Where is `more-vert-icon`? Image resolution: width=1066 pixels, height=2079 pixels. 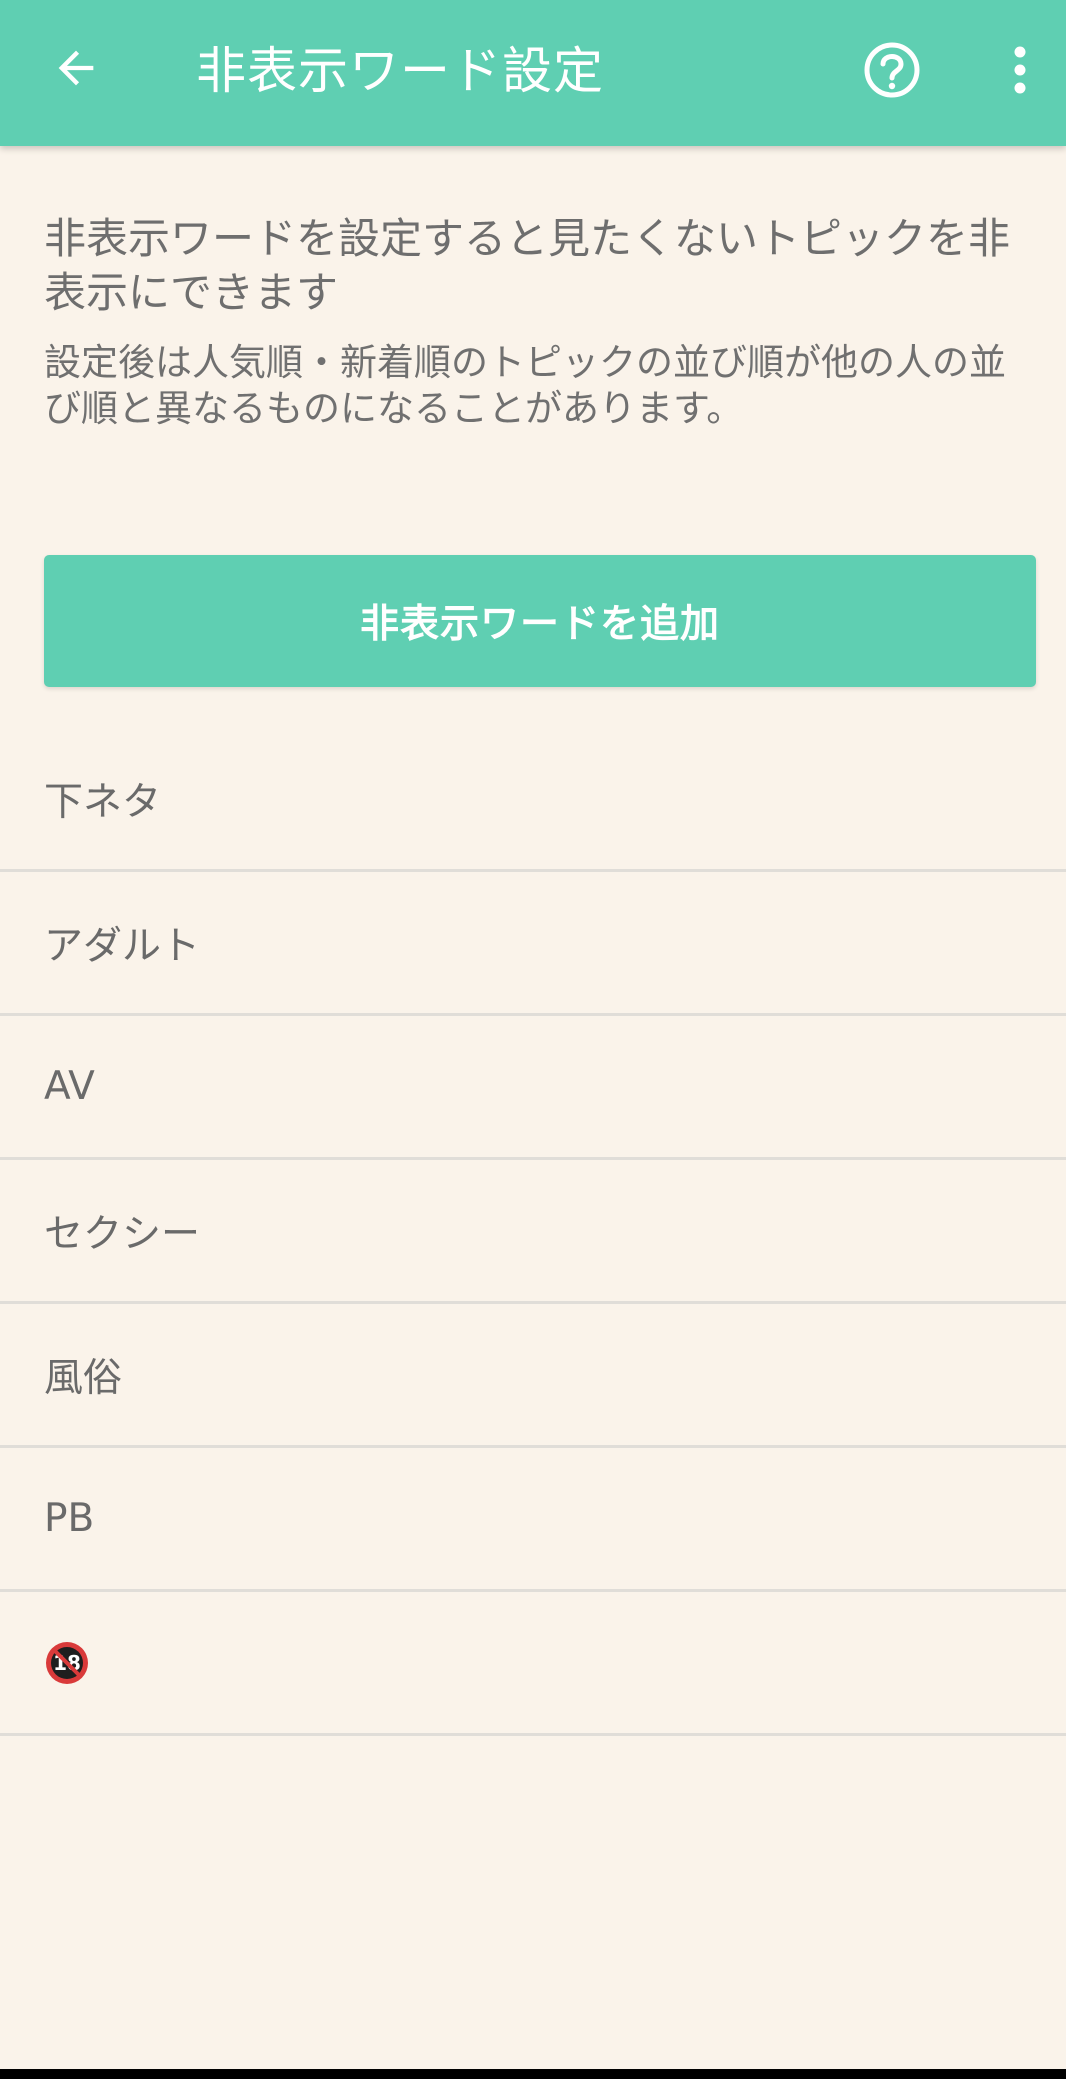 more-vert-icon is located at coordinates (1020, 70).